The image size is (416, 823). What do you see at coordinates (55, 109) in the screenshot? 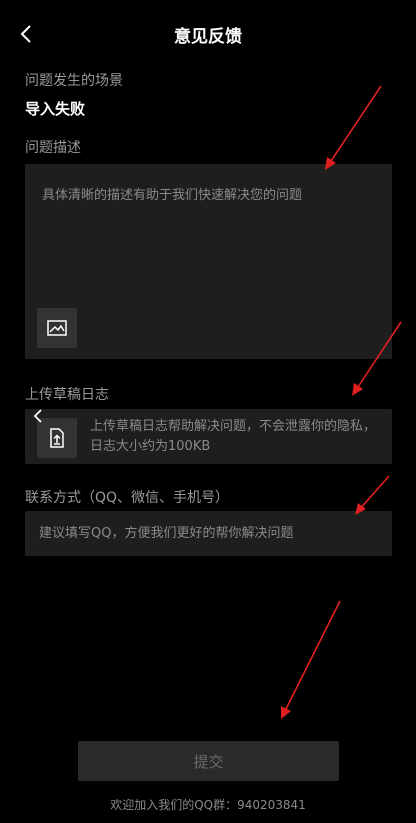
I see `scene-value: 导入失败` at bounding box center [55, 109].